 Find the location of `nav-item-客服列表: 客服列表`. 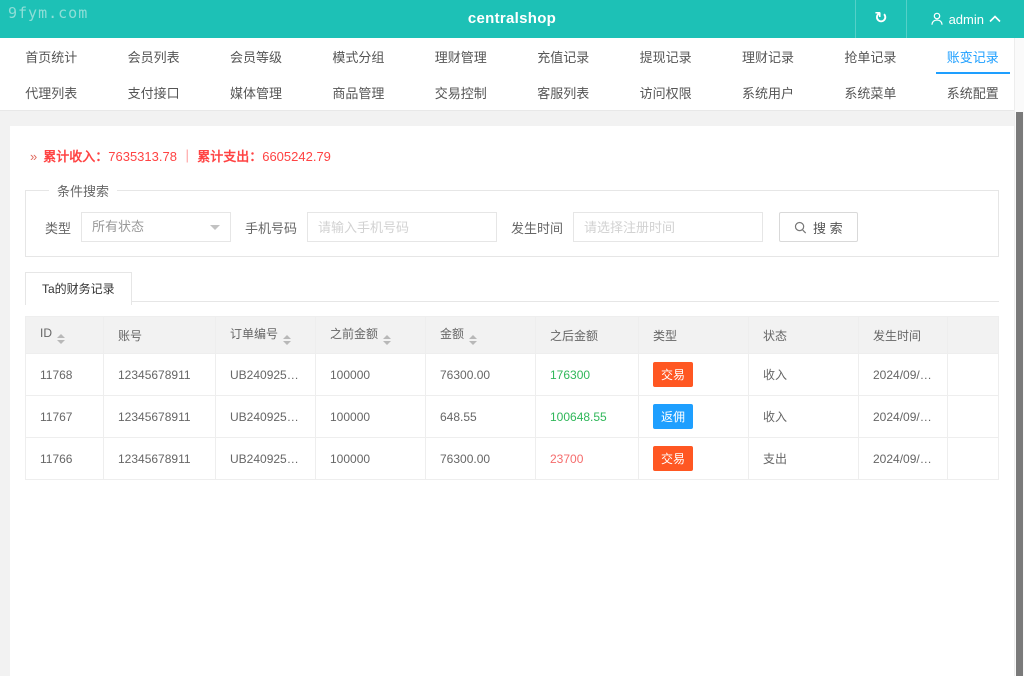

nav-item-客服列表: 客服列表 is located at coordinates (563, 92).